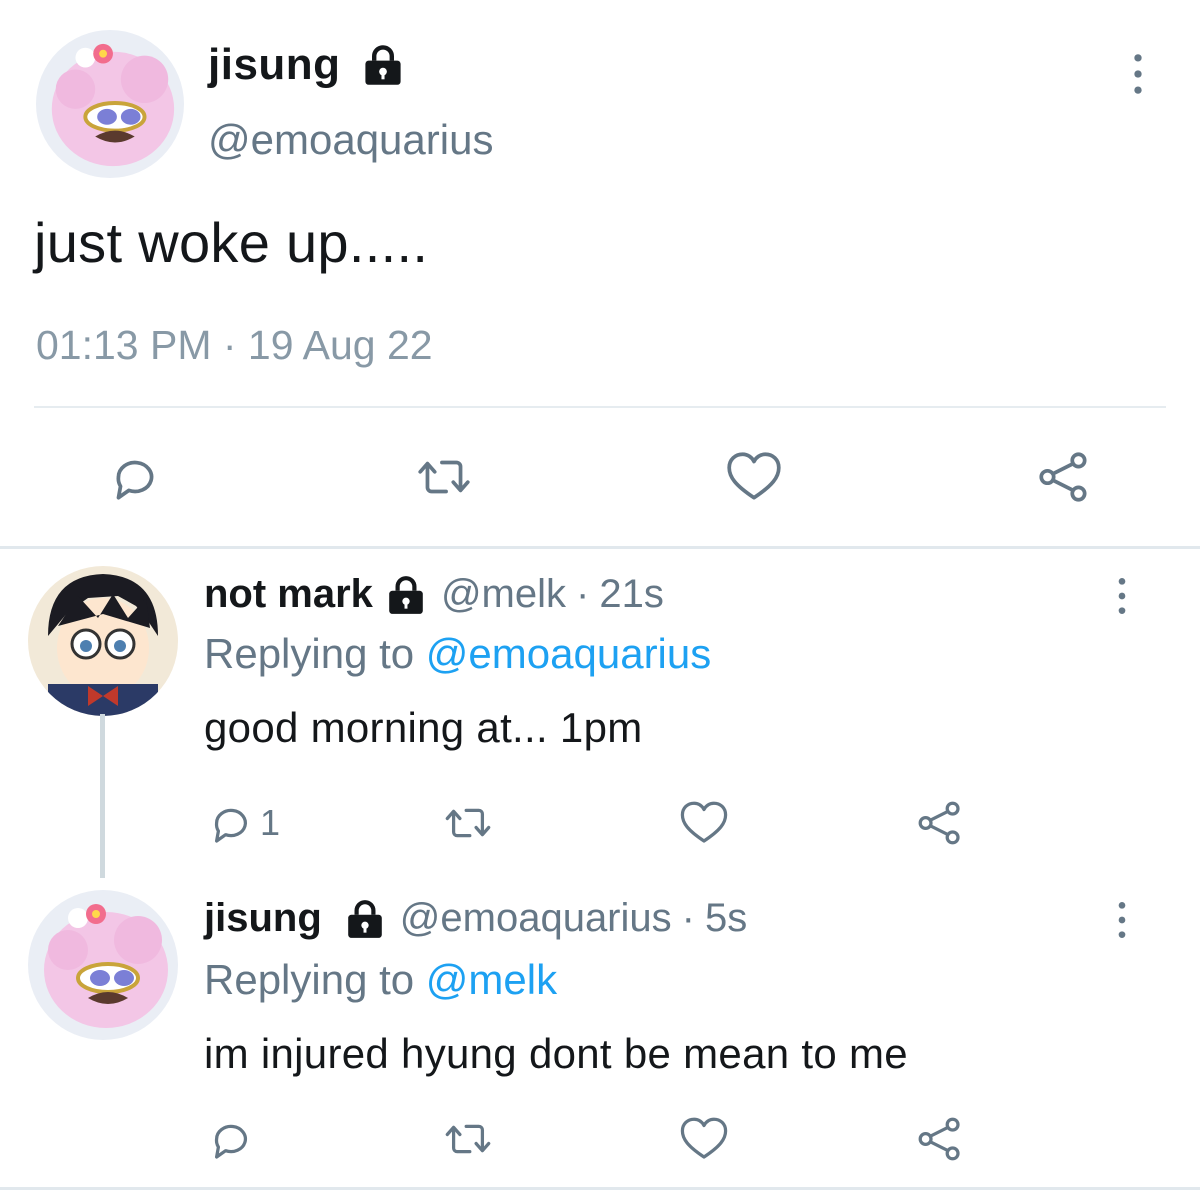 This screenshot has width=1200, height=1191. What do you see at coordinates (423, 727) in the screenshot?
I see `reply-text: good morning at... 1pm` at bounding box center [423, 727].